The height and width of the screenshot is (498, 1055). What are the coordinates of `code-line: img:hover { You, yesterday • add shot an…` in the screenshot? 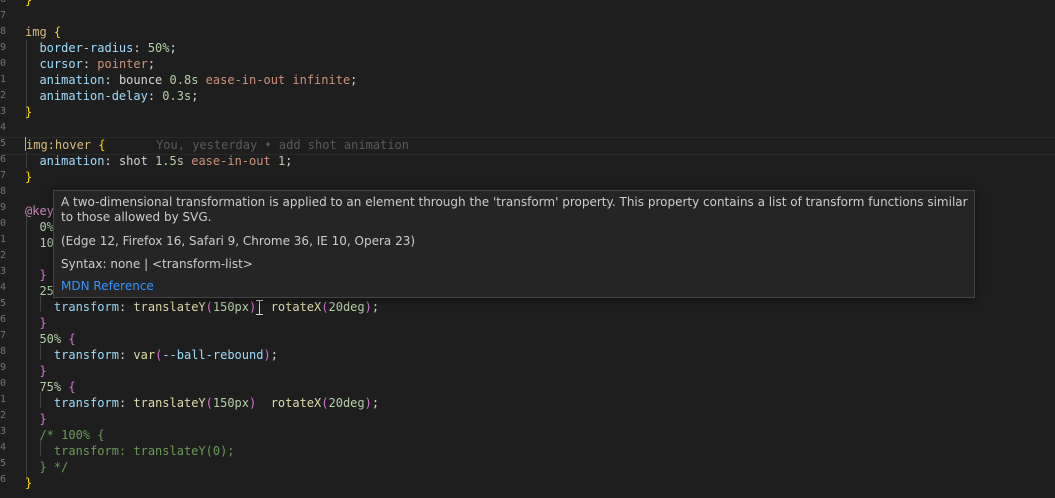 It's located at (217, 144).